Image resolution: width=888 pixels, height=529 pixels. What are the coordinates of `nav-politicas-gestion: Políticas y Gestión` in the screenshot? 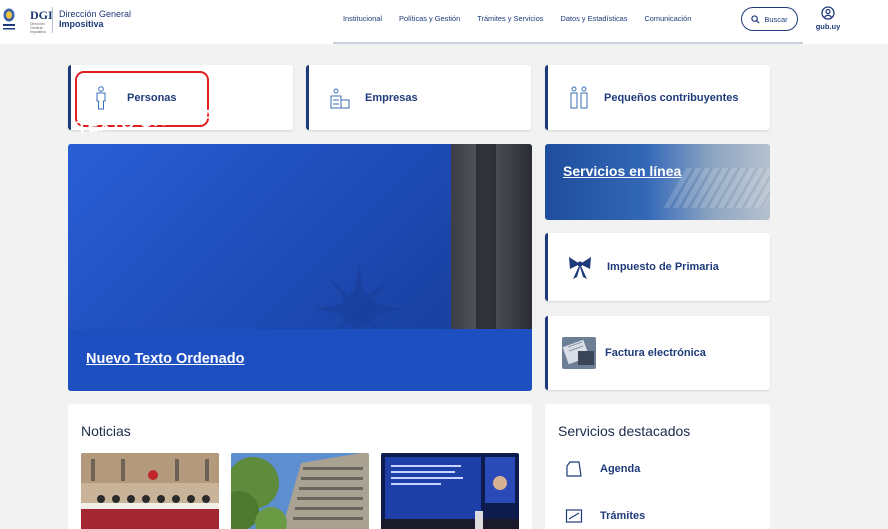 It's located at (429, 18).